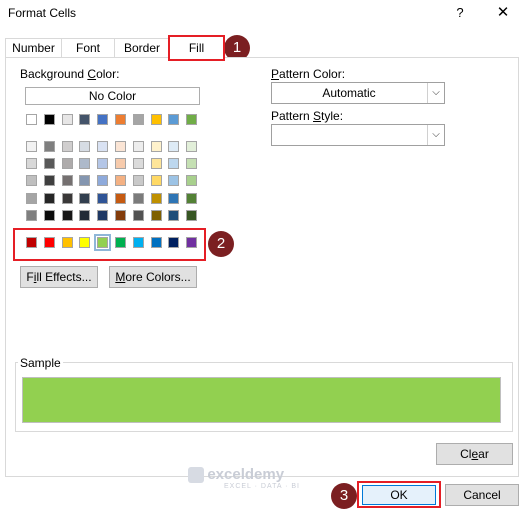 Image resolution: width=525 pixels, height=513 pixels. I want to click on sample-preview, so click(261, 400).